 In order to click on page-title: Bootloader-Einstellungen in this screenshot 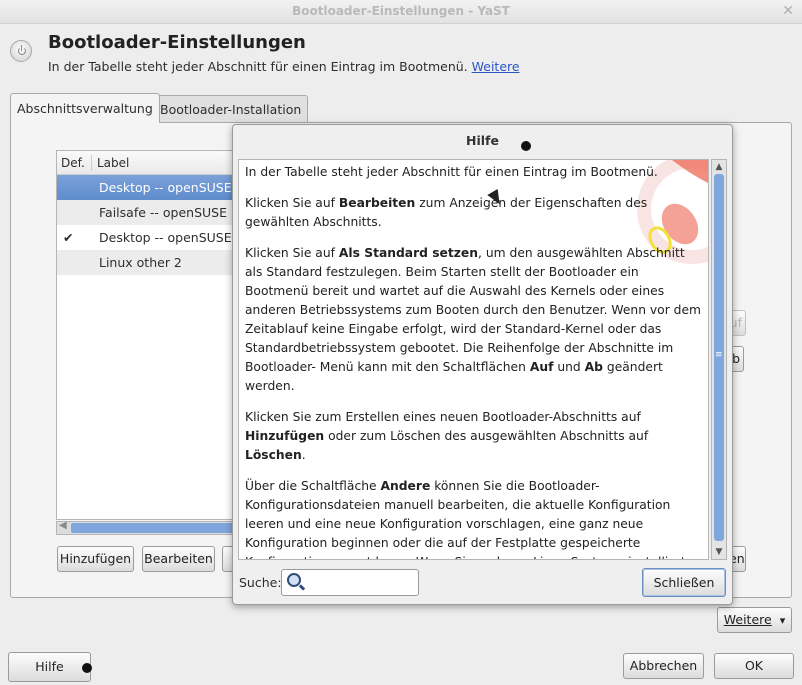, I will do `click(177, 42)`.